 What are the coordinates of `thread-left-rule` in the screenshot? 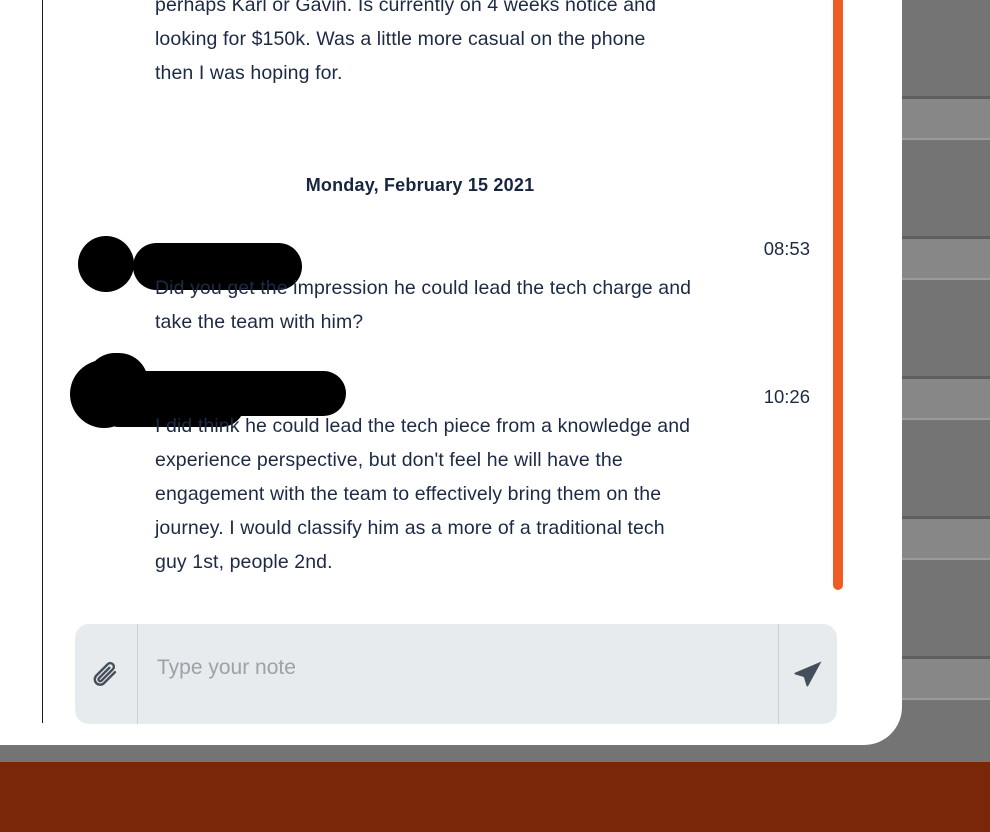 It's located at (42, 361).